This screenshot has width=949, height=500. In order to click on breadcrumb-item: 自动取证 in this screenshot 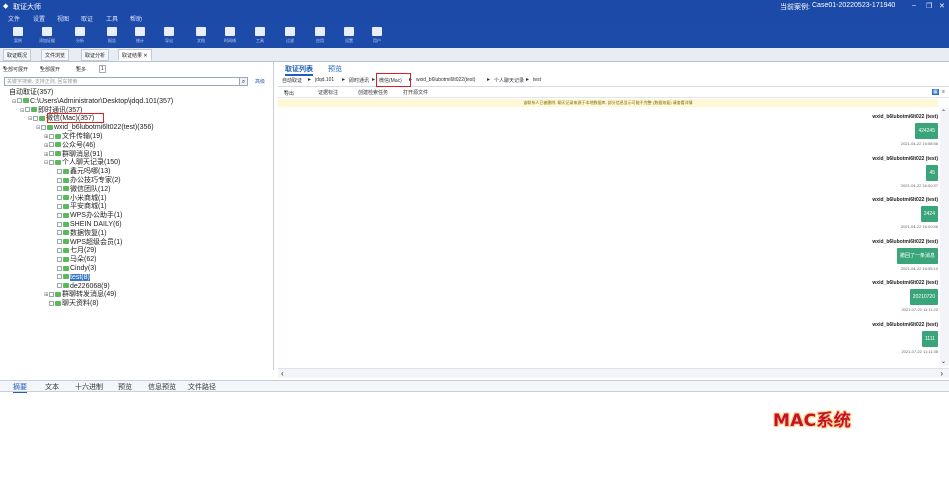, I will do `click(292, 80)`.